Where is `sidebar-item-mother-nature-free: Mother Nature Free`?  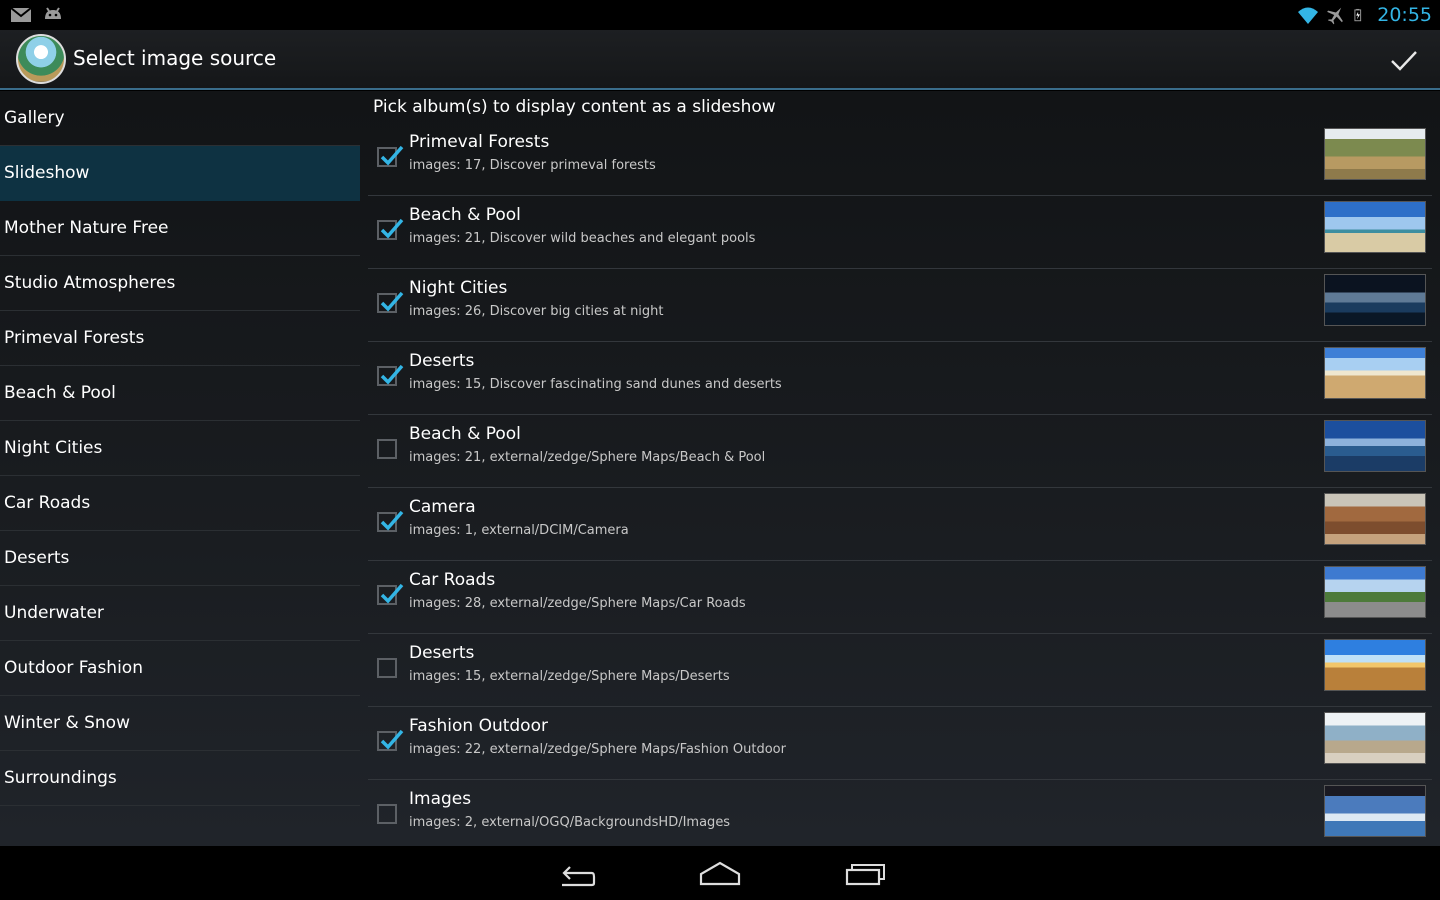
sidebar-item-mother-nature-free: Mother Nature Free is located at coordinates (180, 228).